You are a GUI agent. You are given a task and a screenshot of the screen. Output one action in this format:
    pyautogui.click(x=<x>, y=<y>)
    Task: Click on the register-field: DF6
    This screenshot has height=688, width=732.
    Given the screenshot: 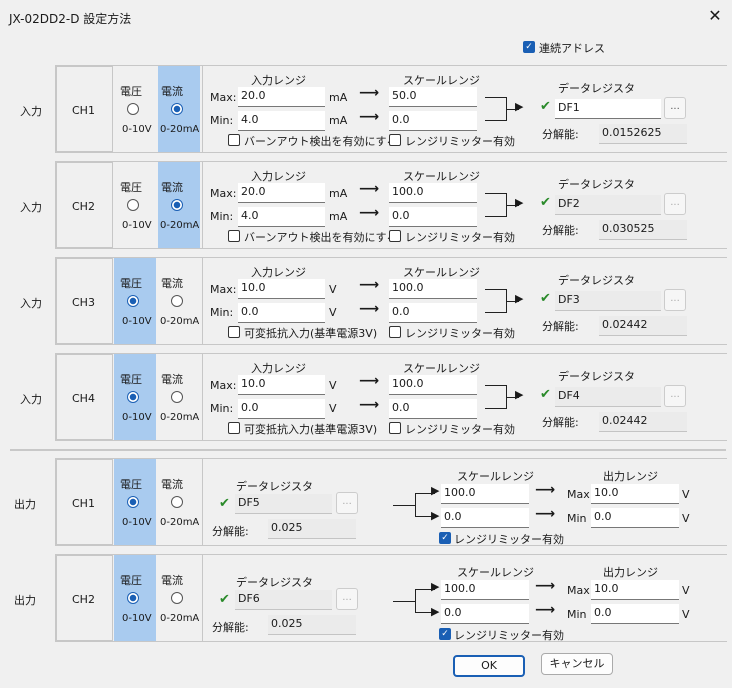 What is the action you would take?
    pyautogui.click(x=283, y=600)
    